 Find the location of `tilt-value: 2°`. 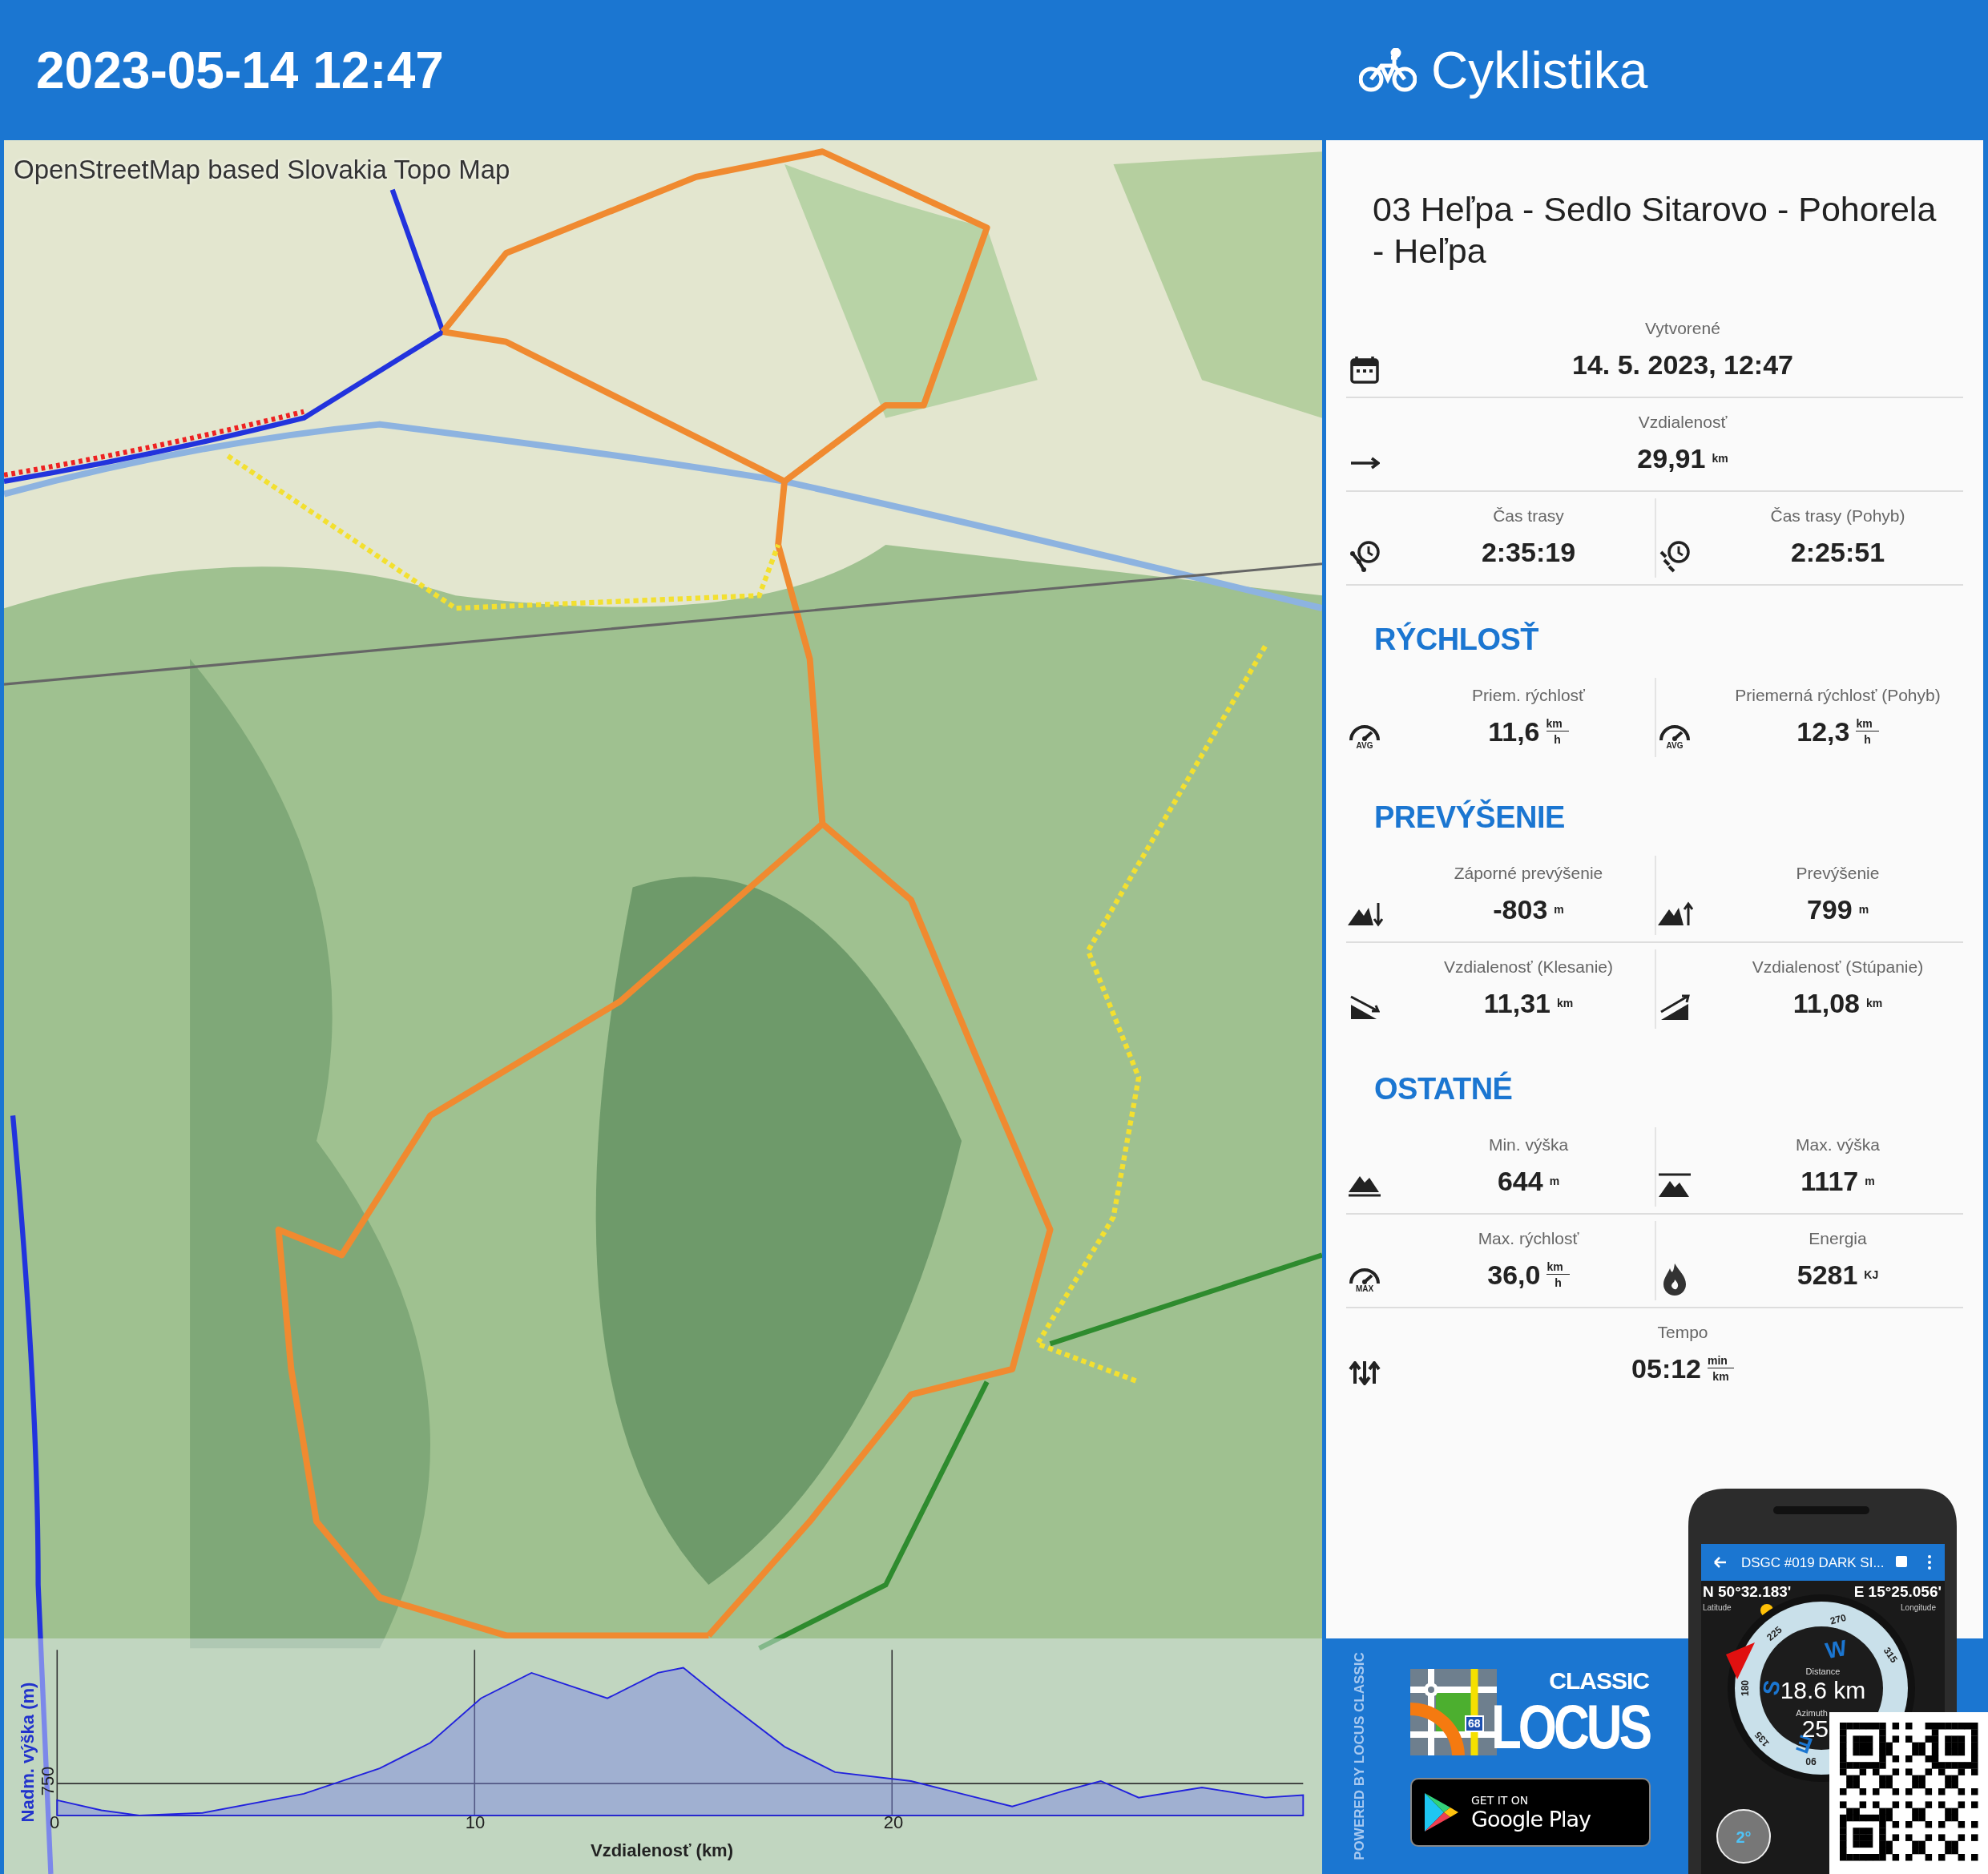

tilt-value: 2° is located at coordinates (1744, 1837).